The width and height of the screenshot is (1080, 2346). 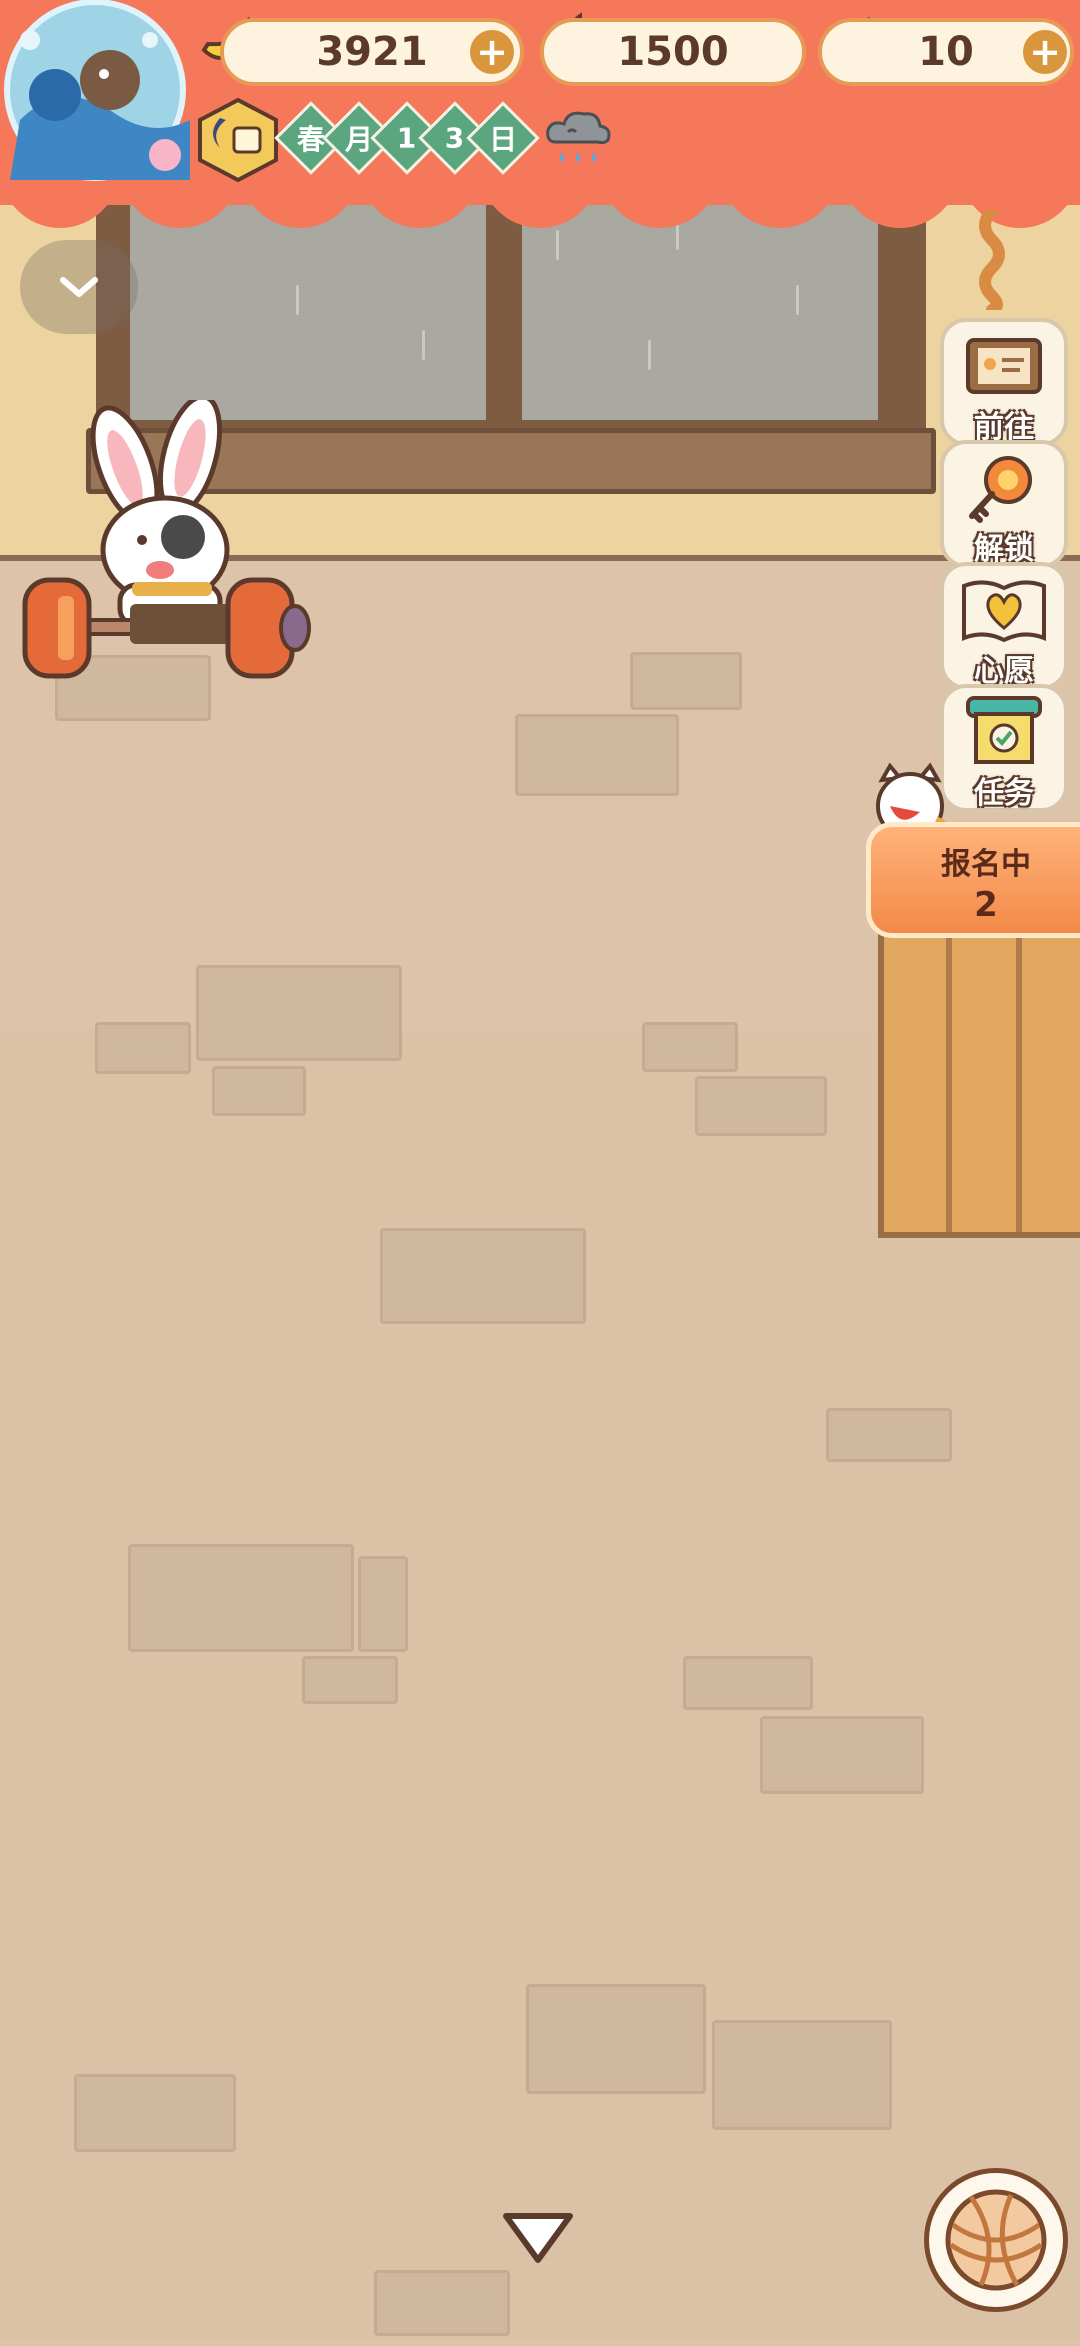 What do you see at coordinates (979, 1084) in the screenshot?
I see `wooden-door` at bounding box center [979, 1084].